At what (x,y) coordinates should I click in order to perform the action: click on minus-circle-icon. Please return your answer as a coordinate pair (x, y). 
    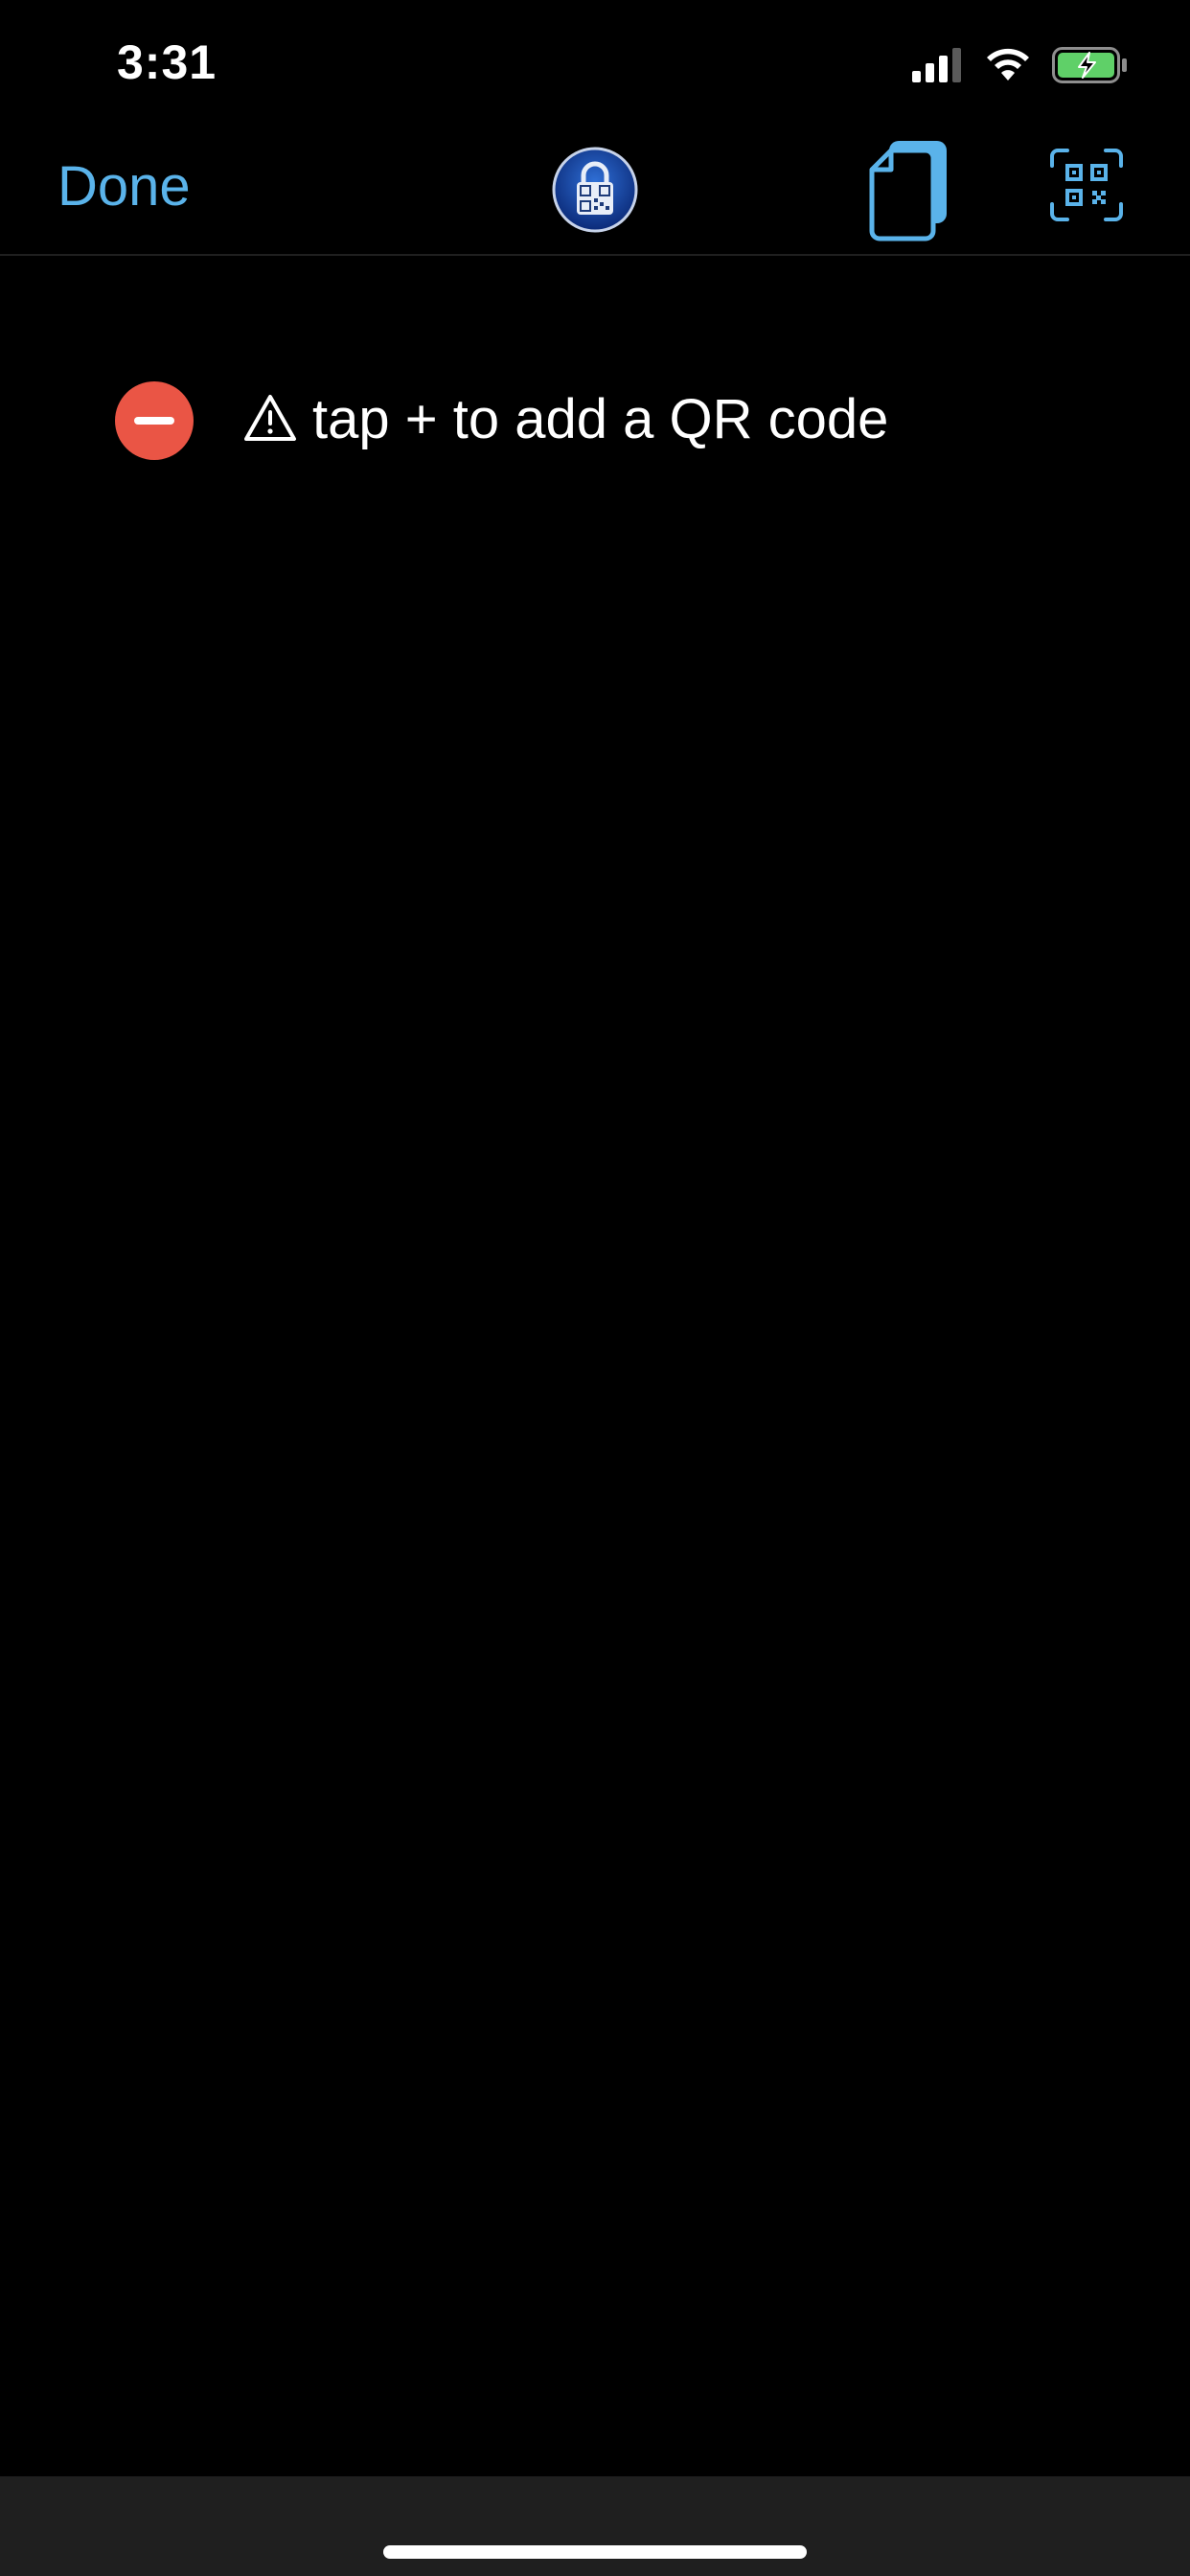
    Looking at the image, I should click on (154, 421).